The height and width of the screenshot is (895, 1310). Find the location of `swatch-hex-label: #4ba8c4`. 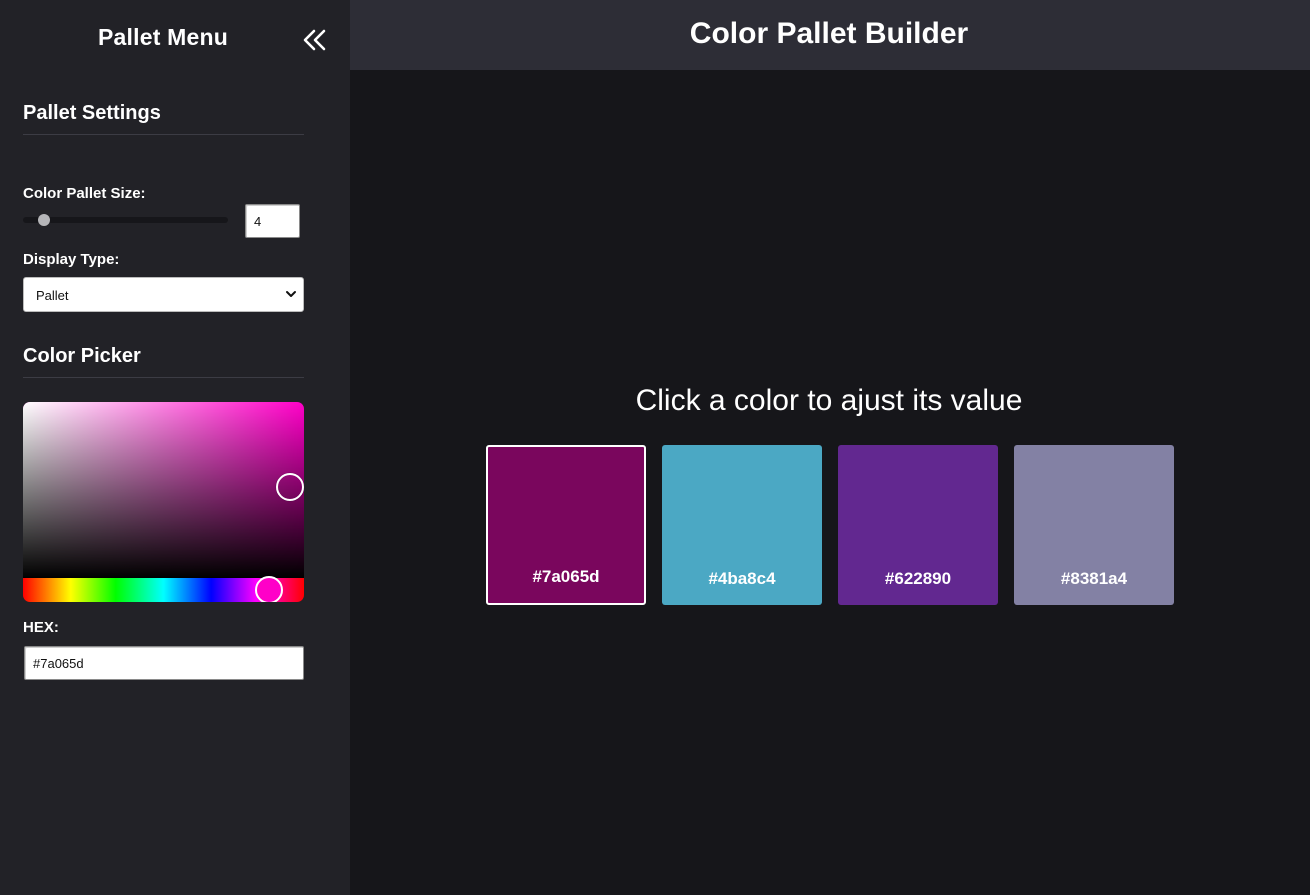

swatch-hex-label: #4ba8c4 is located at coordinates (742, 578).